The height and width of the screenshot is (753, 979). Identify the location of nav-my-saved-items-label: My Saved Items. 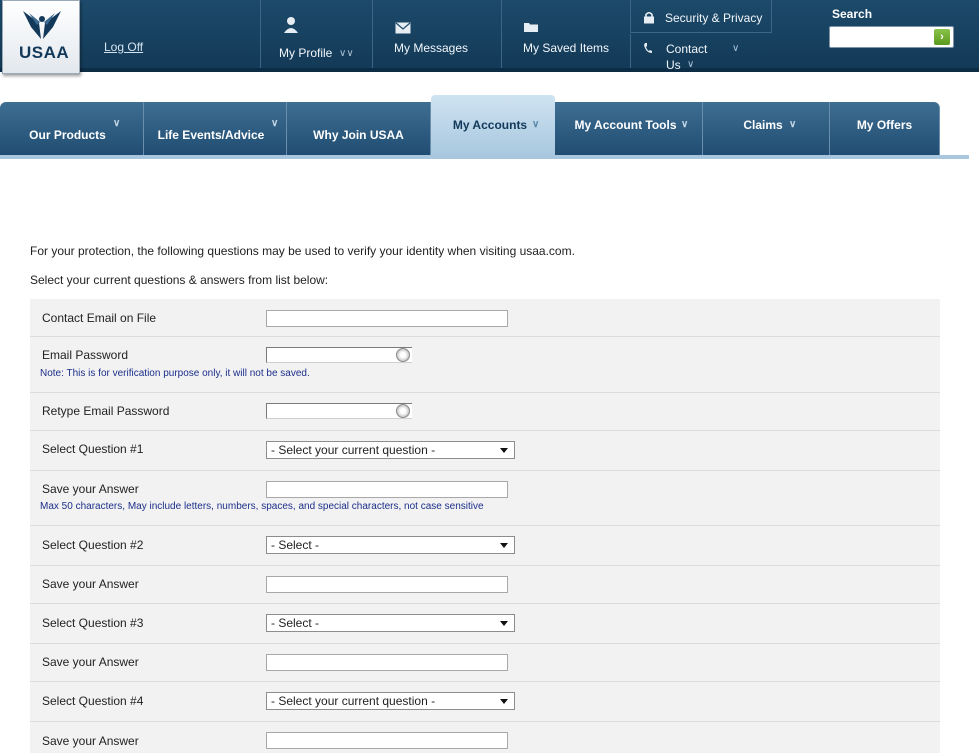
(566, 48).